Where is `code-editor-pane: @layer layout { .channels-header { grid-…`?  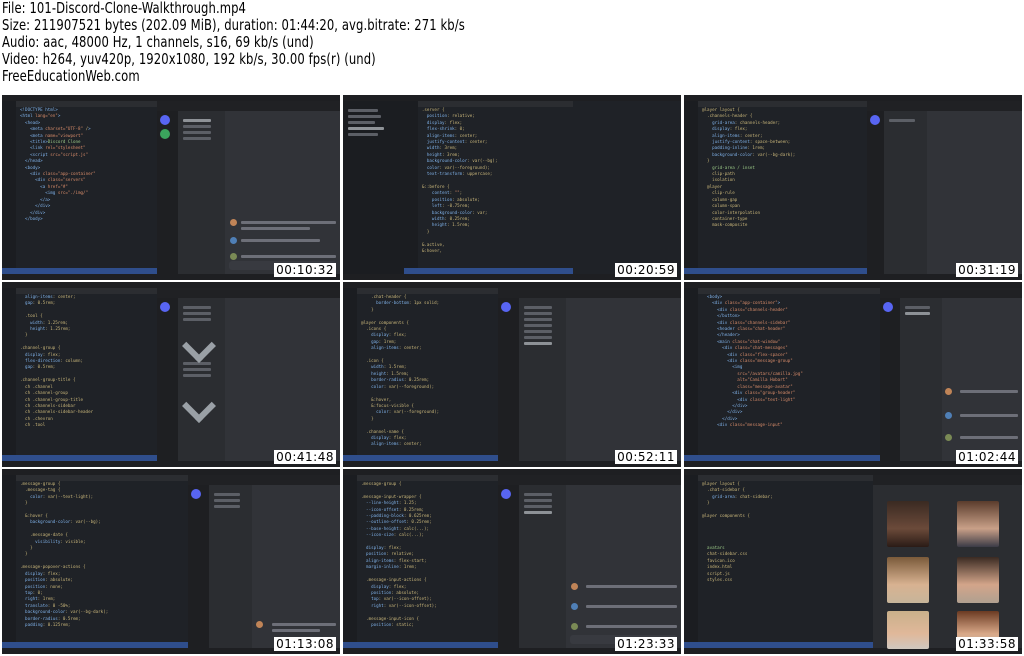 code-editor-pane: @layer layout { .channels-header { grid-… is located at coordinates (775, 187).